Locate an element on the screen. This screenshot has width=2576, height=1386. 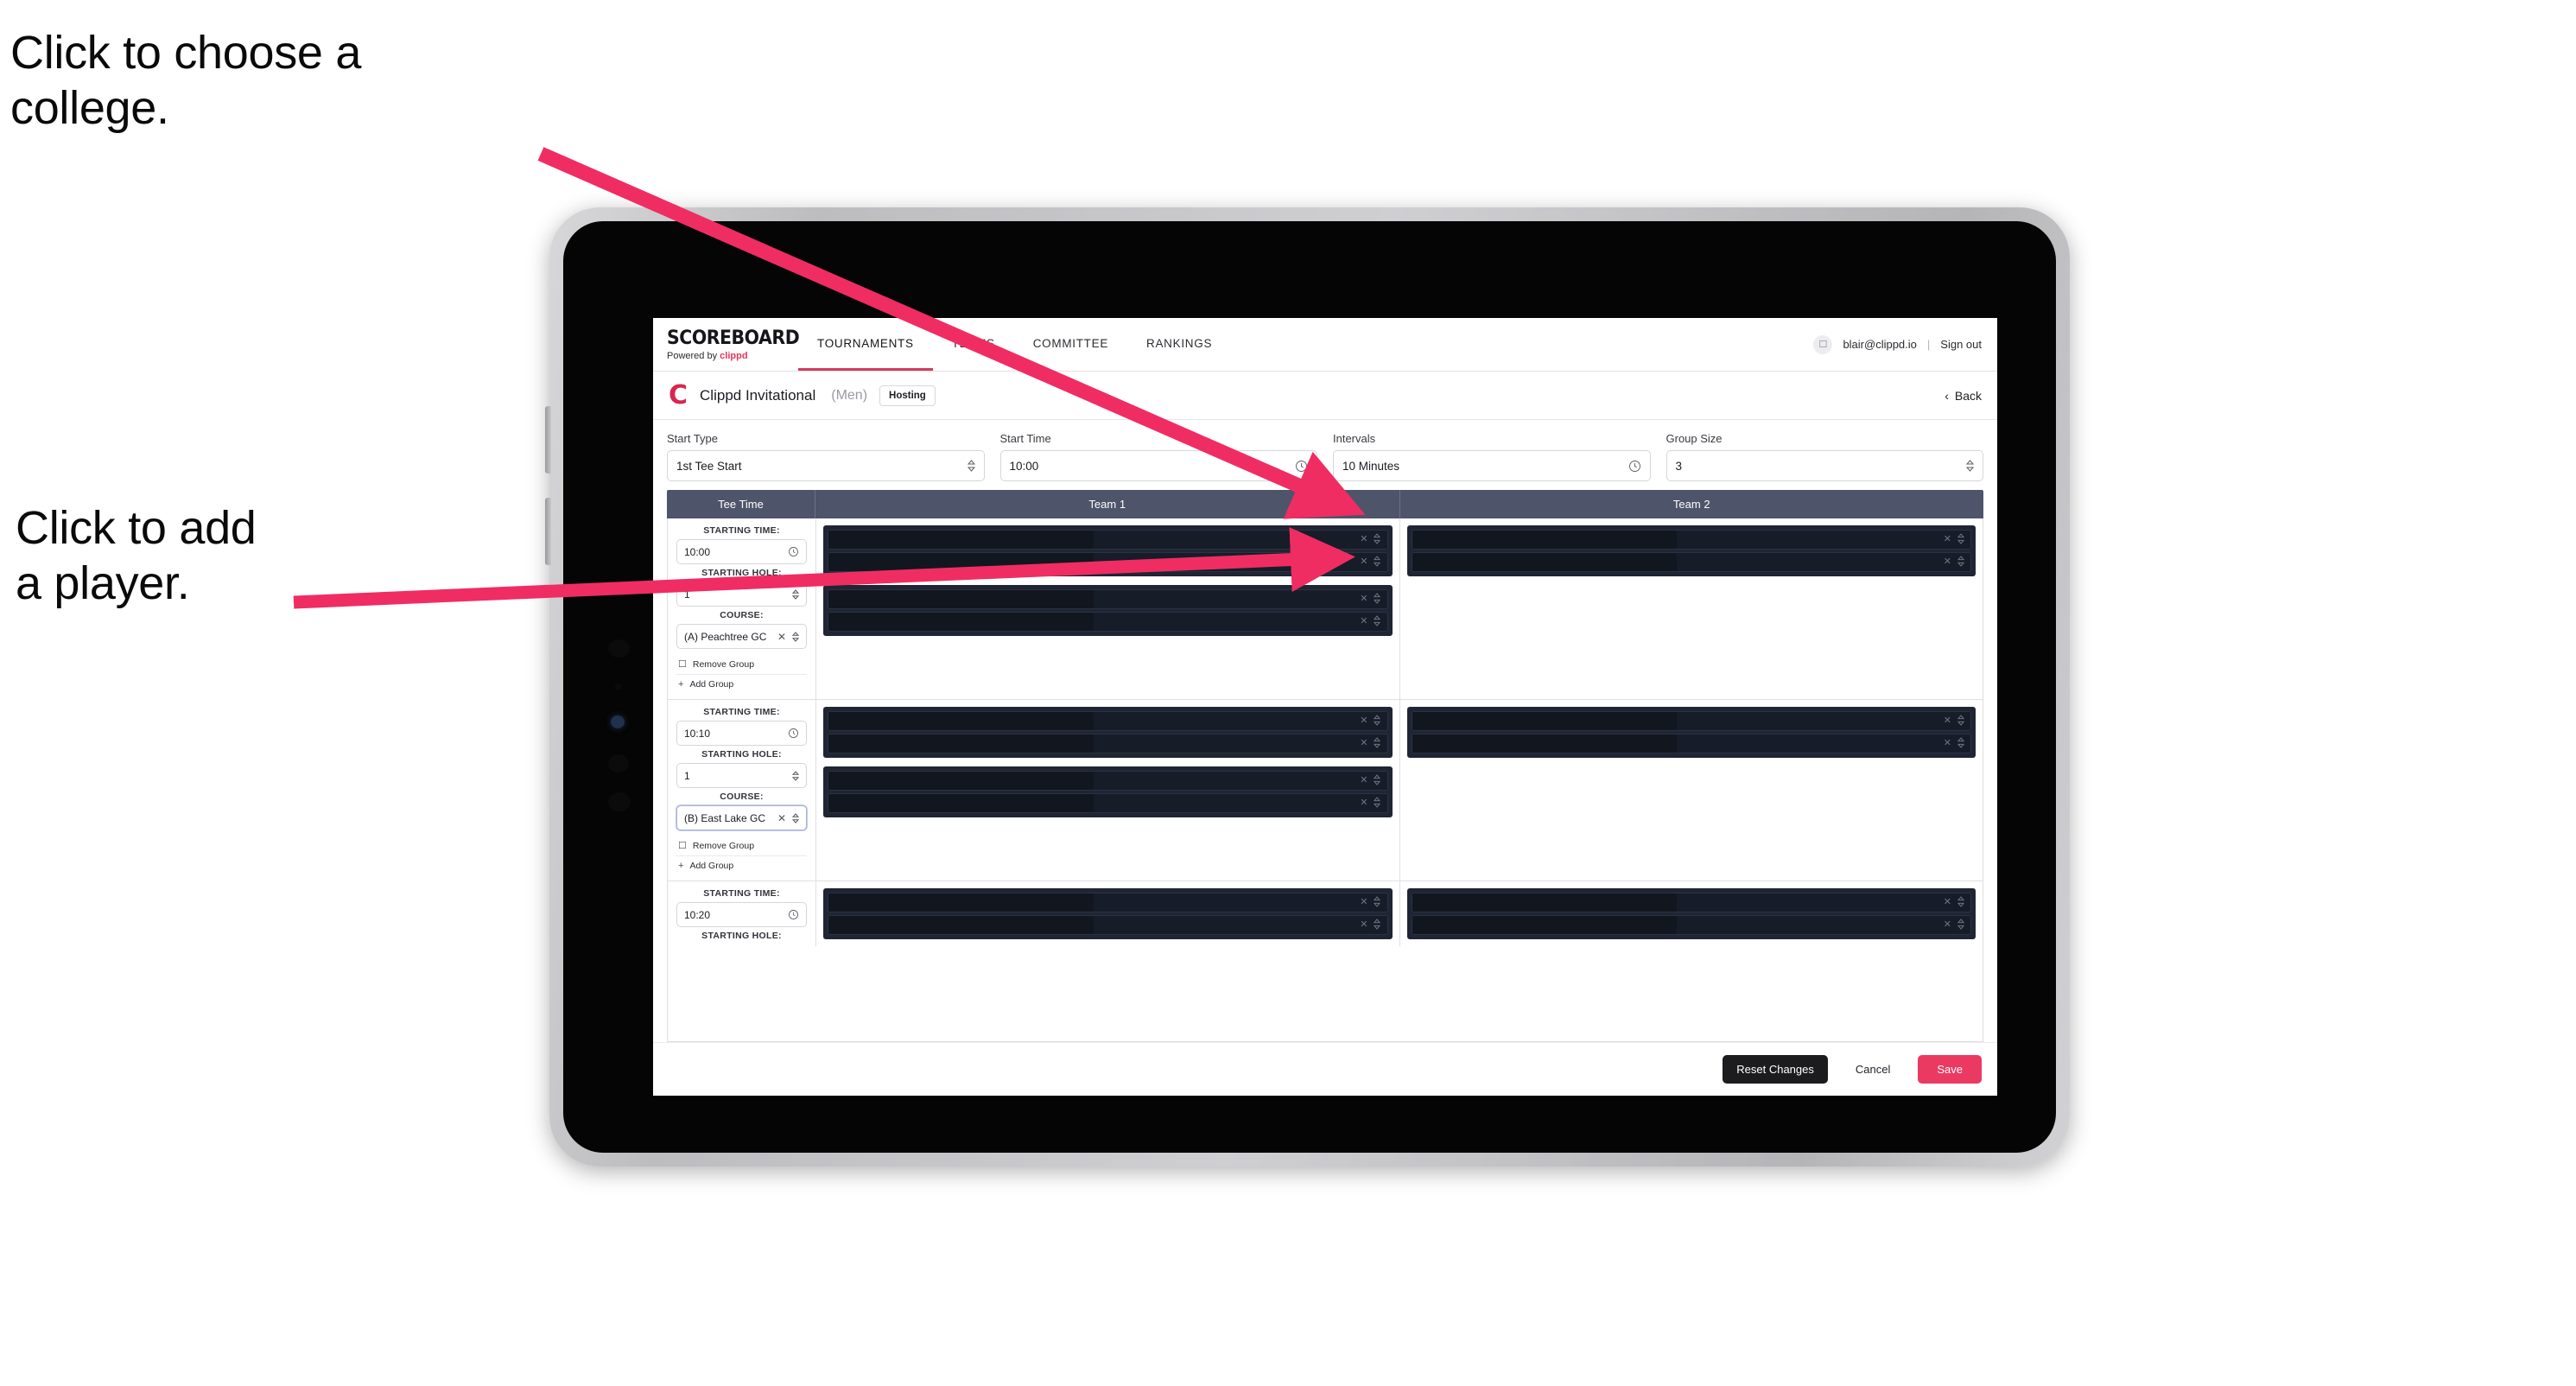
select-course: (A) Peachtree GC ✕ is located at coordinates (741, 636).